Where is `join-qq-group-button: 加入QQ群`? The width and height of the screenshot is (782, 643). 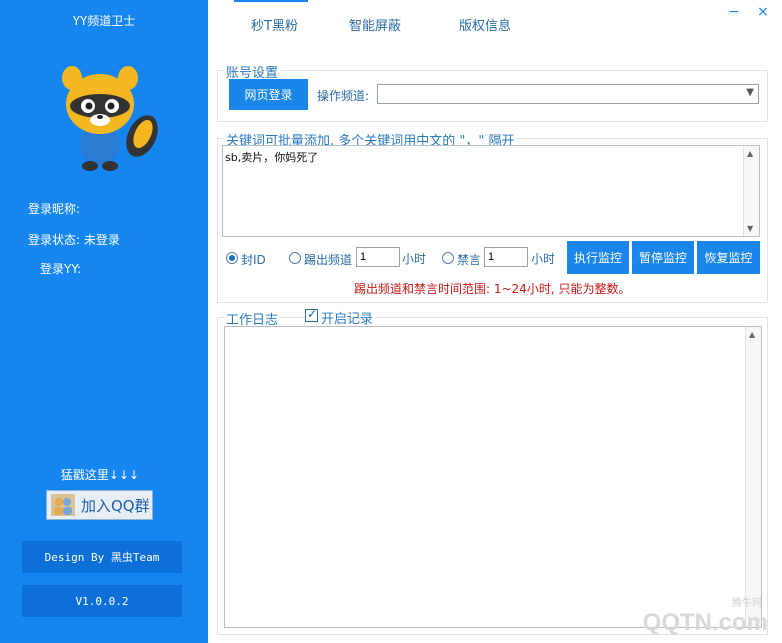 join-qq-group-button: 加入QQ群 is located at coordinates (99, 505).